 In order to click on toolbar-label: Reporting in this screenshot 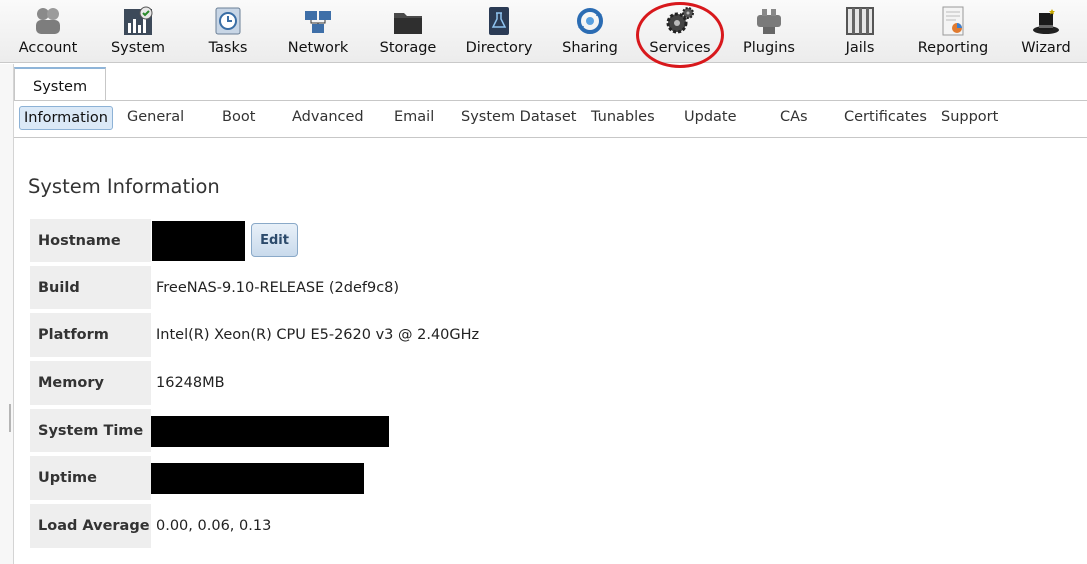, I will do `click(953, 48)`.